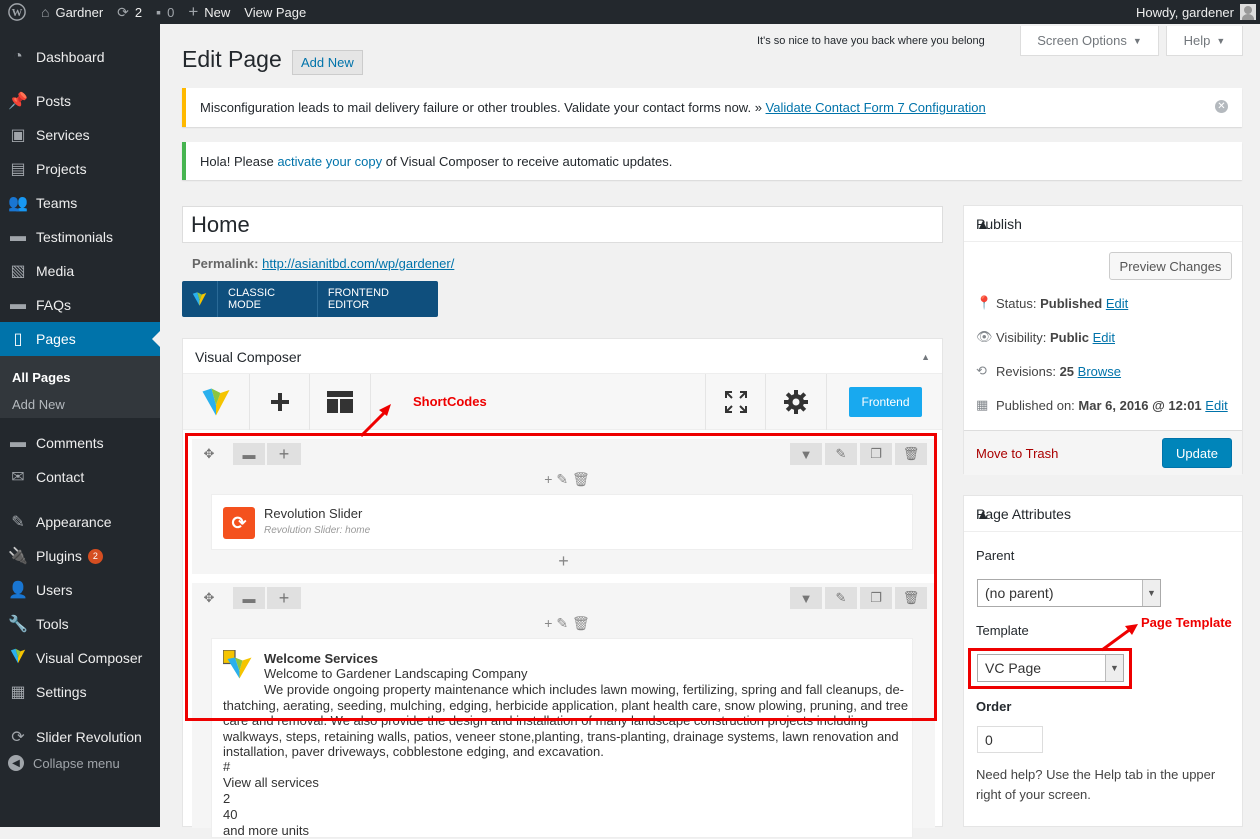 The height and width of the screenshot is (839, 1260). I want to click on sidebar-item-testimonials: ▬ Testimonials, so click(80, 237).